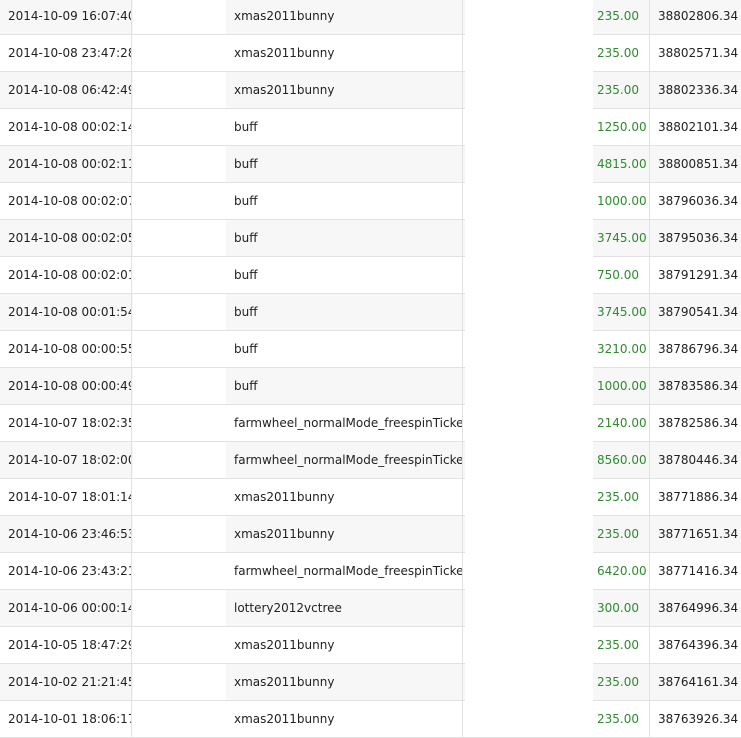  What do you see at coordinates (621, 571) in the screenshot?
I see `amount-cell: 6420.00` at bounding box center [621, 571].